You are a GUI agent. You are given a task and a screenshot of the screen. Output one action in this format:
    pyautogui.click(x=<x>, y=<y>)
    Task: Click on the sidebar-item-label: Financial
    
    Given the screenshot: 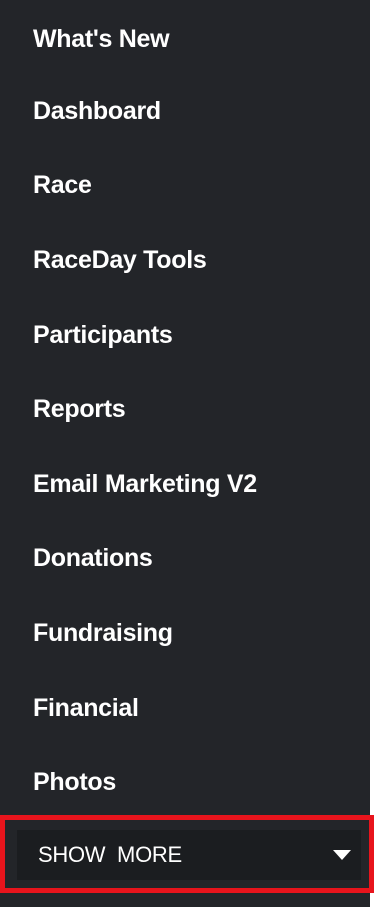 What is the action you would take?
    pyautogui.click(x=86, y=707)
    